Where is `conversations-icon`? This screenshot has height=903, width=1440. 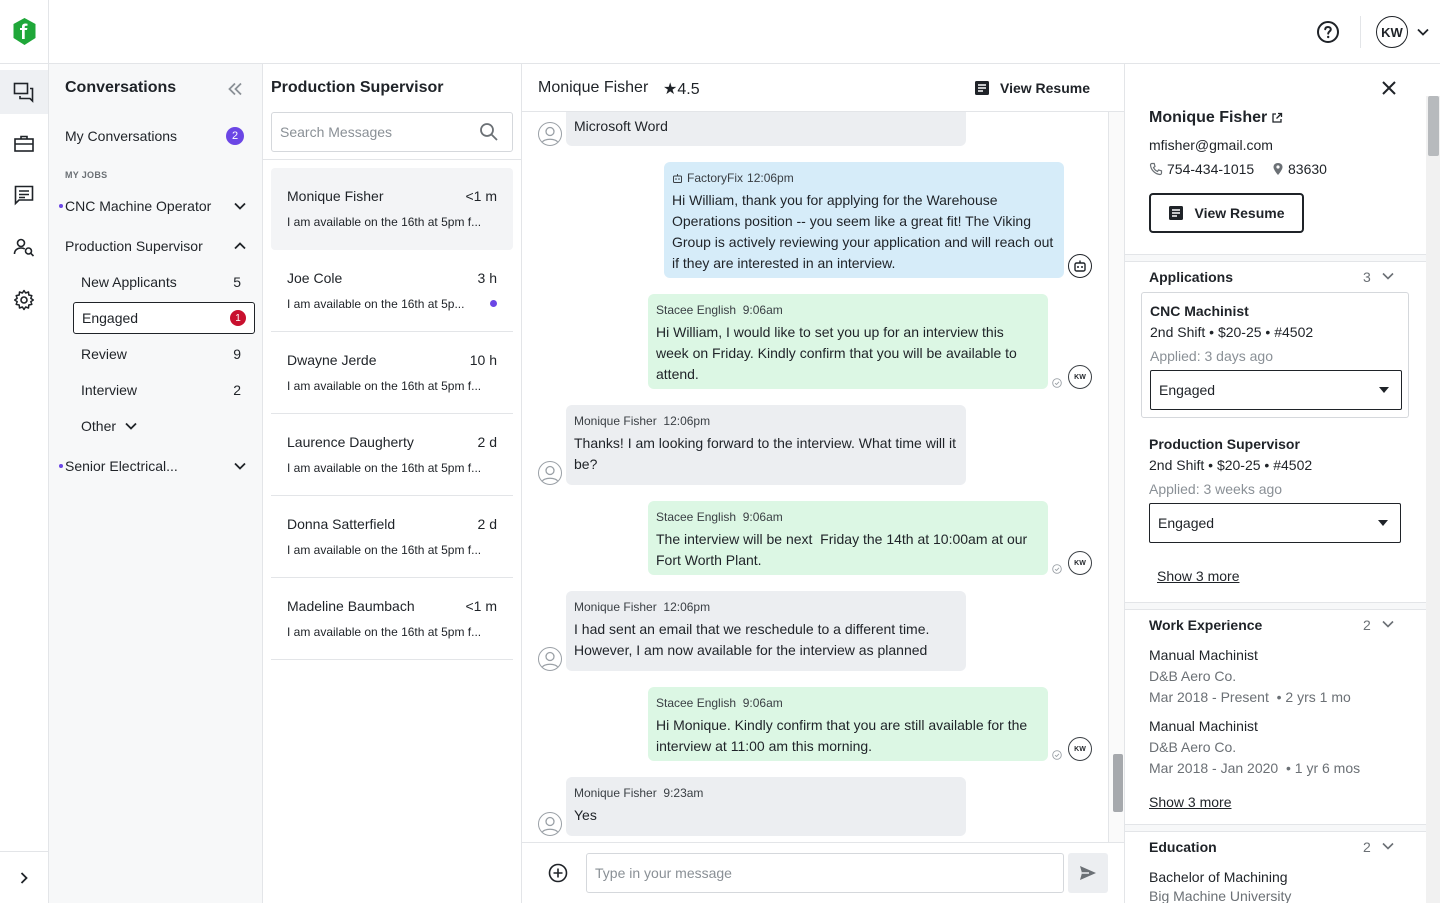 conversations-icon is located at coordinates (23, 92).